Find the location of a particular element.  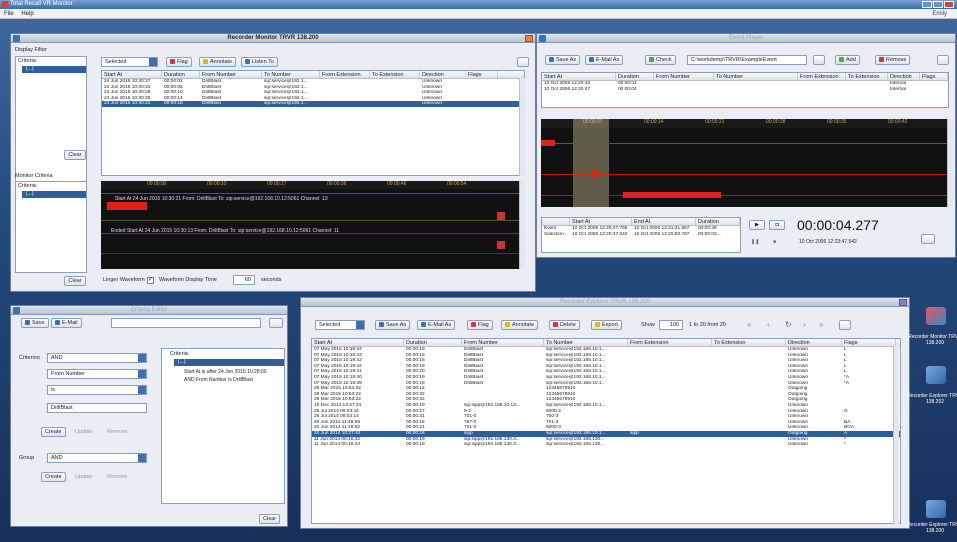

explorer-save-as-button: Save As is located at coordinates (393, 325).